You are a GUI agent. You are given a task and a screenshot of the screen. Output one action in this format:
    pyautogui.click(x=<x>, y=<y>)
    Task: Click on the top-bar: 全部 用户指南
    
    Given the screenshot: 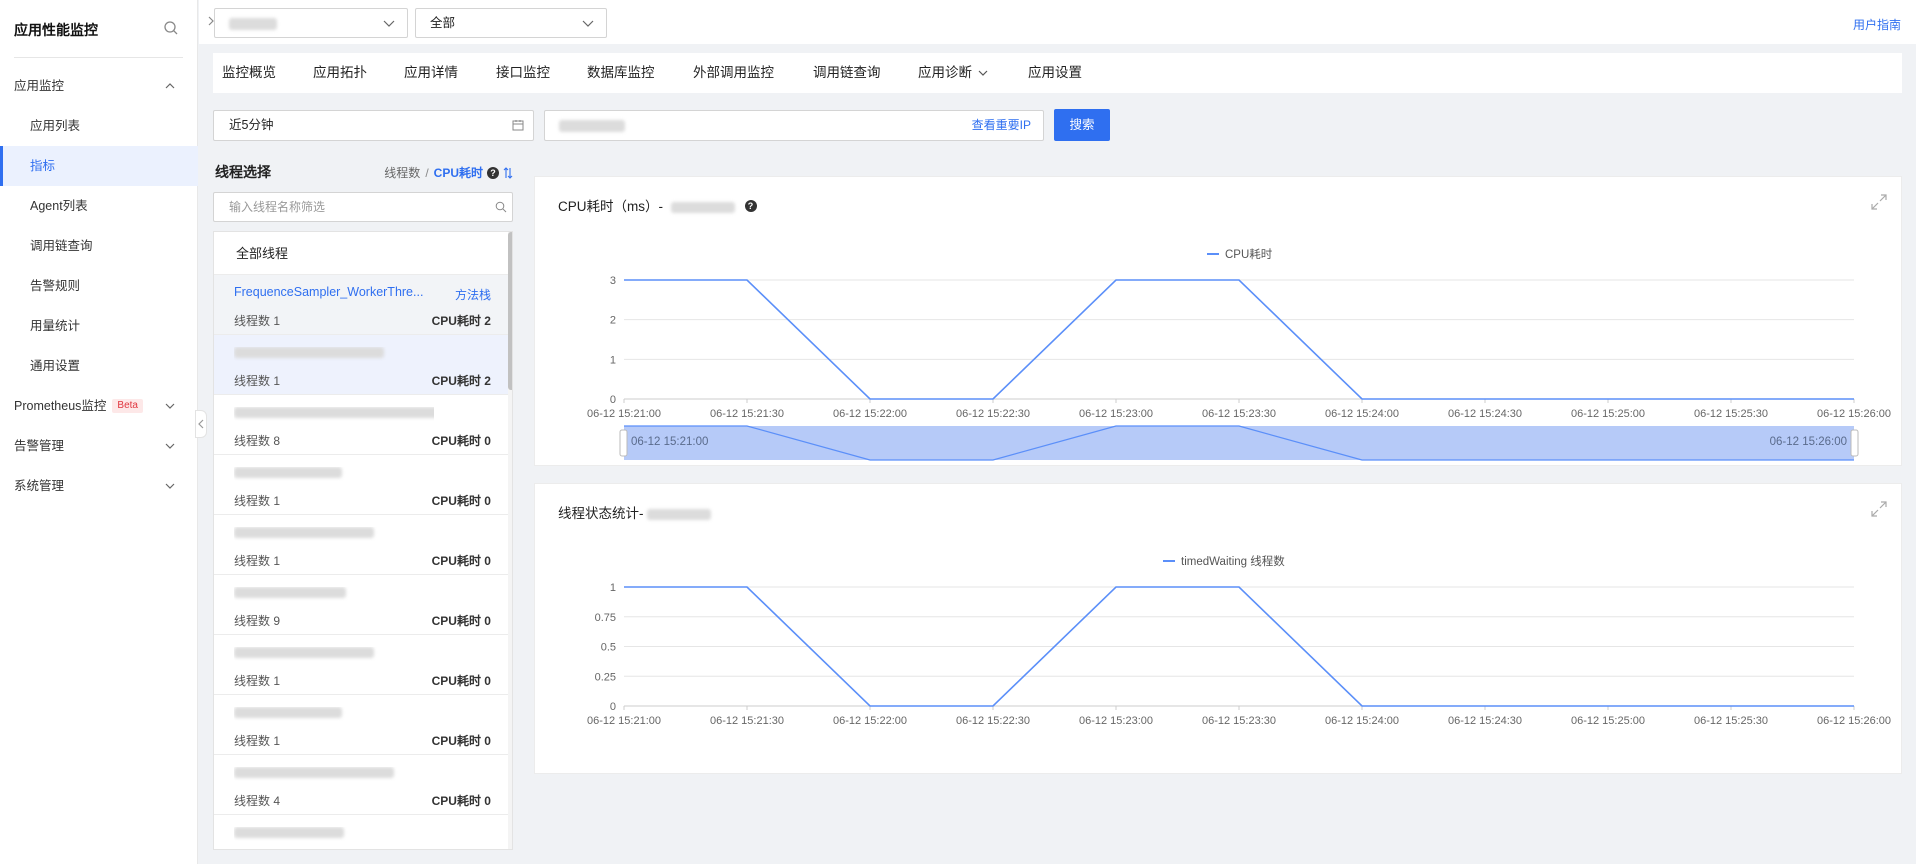 What is the action you would take?
    pyautogui.click(x=1057, y=22)
    